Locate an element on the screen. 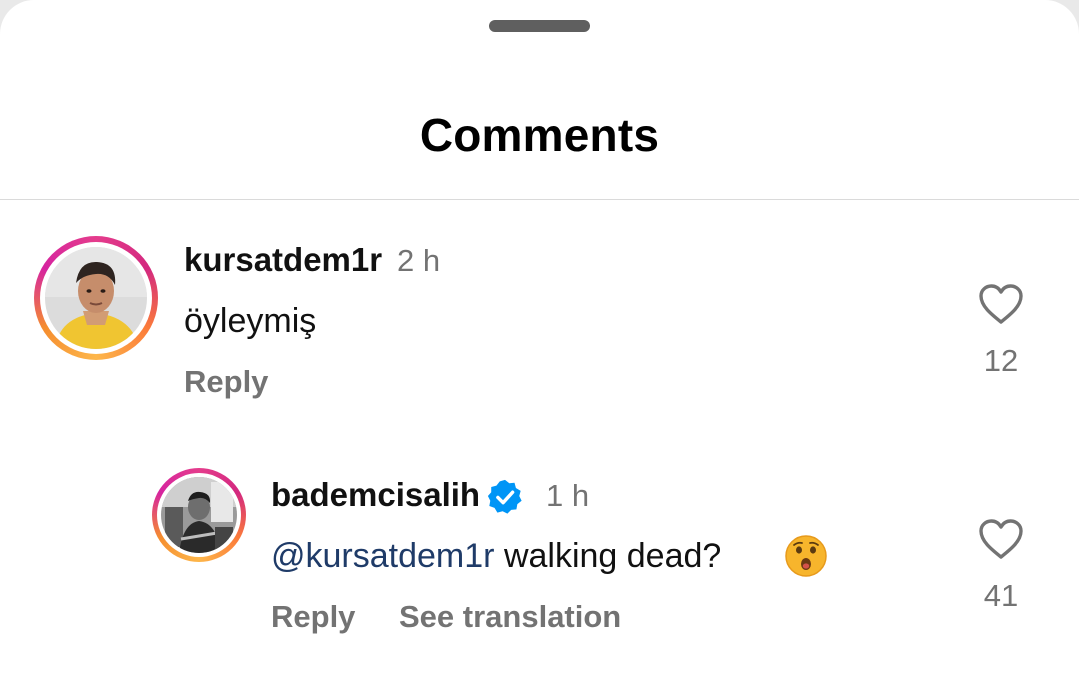 The image size is (1079, 680). comment-time: 2 h is located at coordinates (419, 260).